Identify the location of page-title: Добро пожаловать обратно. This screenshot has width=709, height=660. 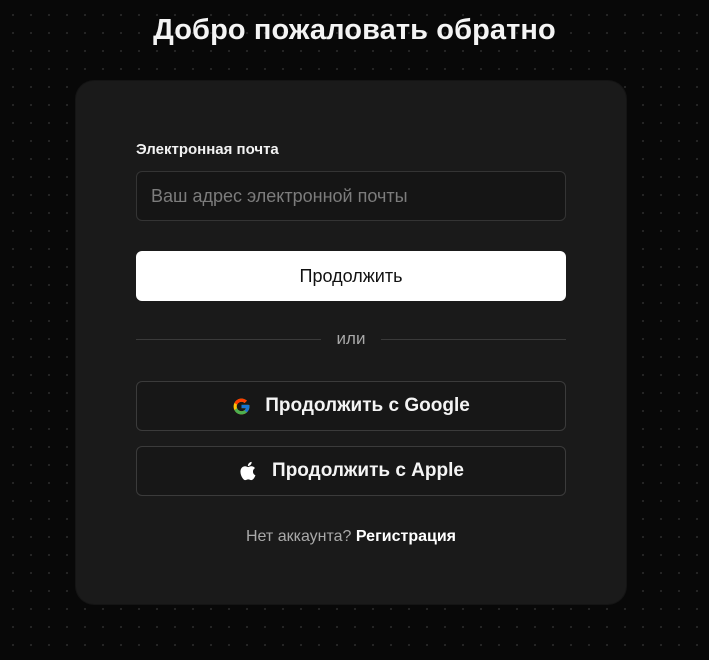
(354, 30).